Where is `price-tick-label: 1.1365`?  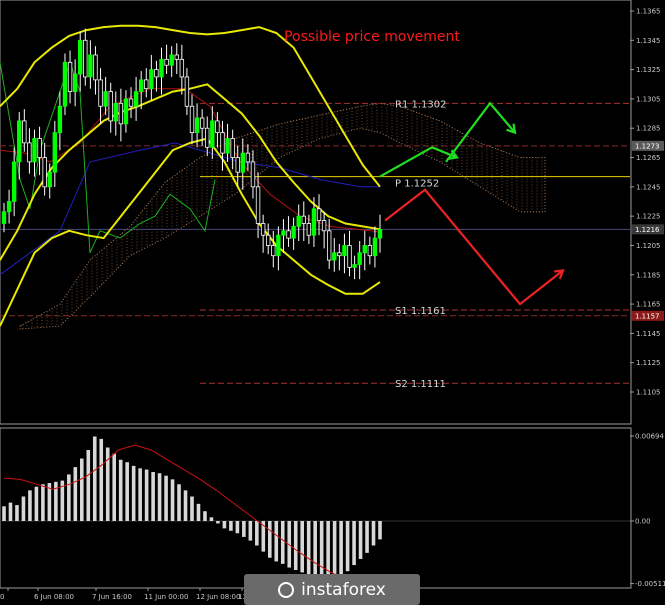 price-tick-label: 1.1365 is located at coordinates (648, 12).